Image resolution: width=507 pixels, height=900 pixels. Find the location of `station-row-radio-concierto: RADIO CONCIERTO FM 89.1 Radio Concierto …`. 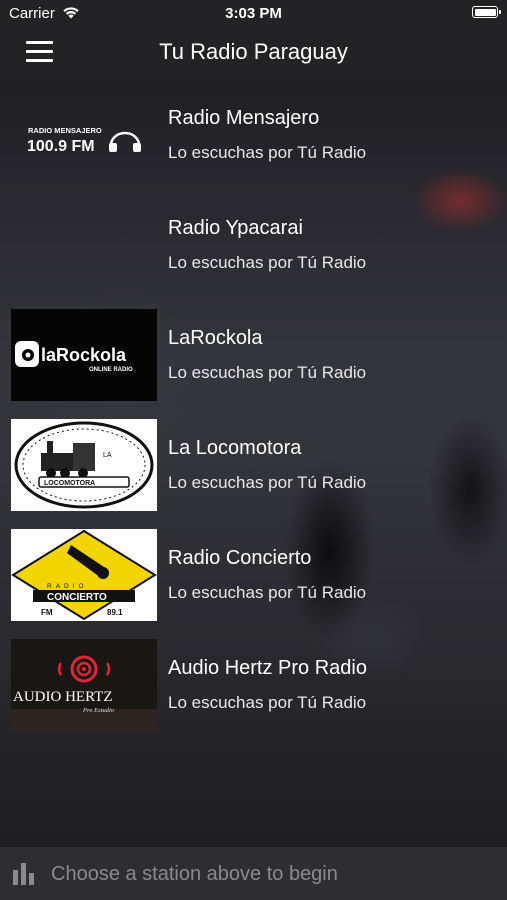

station-row-radio-concierto: RADIO CONCIERTO FM 89.1 Radio Concierto … is located at coordinates (253, 575).